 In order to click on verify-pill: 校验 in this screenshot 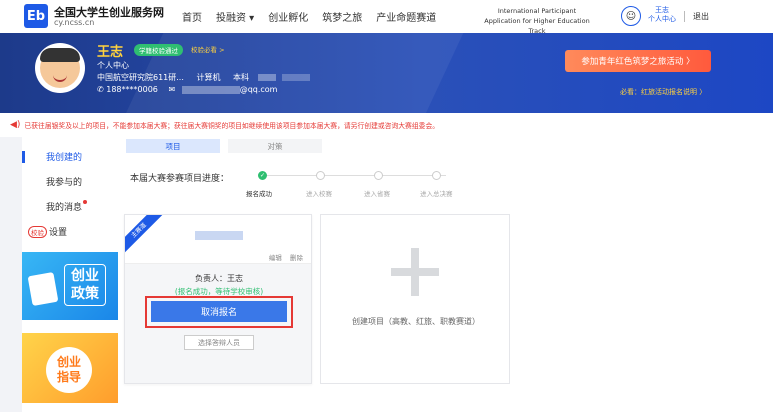, I will do `click(37, 232)`.